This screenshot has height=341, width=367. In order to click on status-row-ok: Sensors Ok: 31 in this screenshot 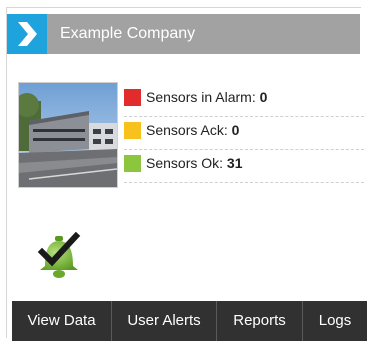, I will do `click(244, 166)`.